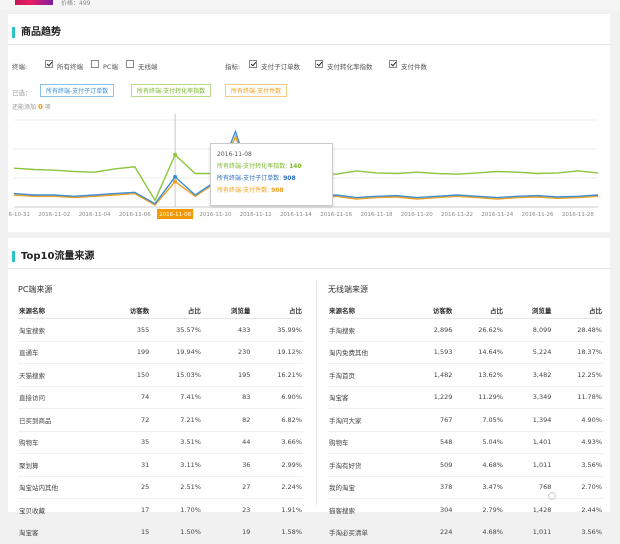  What do you see at coordinates (95, 64) in the screenshot?
I see `terminal-pc-checkbox` at bounding box center [95, 64].